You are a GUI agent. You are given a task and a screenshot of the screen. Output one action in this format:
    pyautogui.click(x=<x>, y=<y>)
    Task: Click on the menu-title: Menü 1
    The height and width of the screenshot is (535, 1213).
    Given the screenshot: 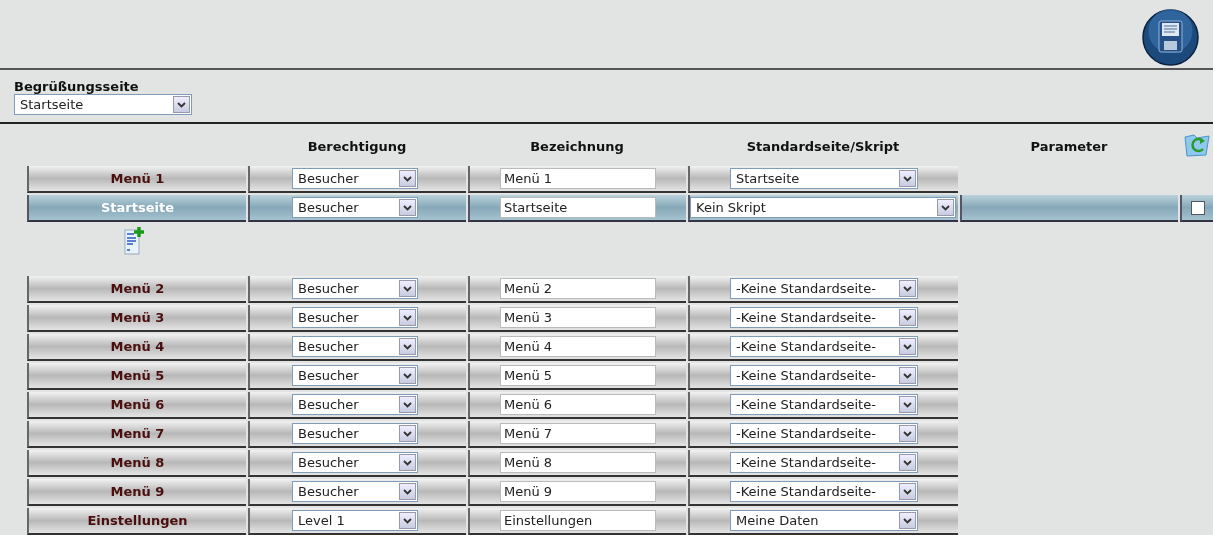 What is the action you would take?
    pyautogui.click(x=136, y=179)
    